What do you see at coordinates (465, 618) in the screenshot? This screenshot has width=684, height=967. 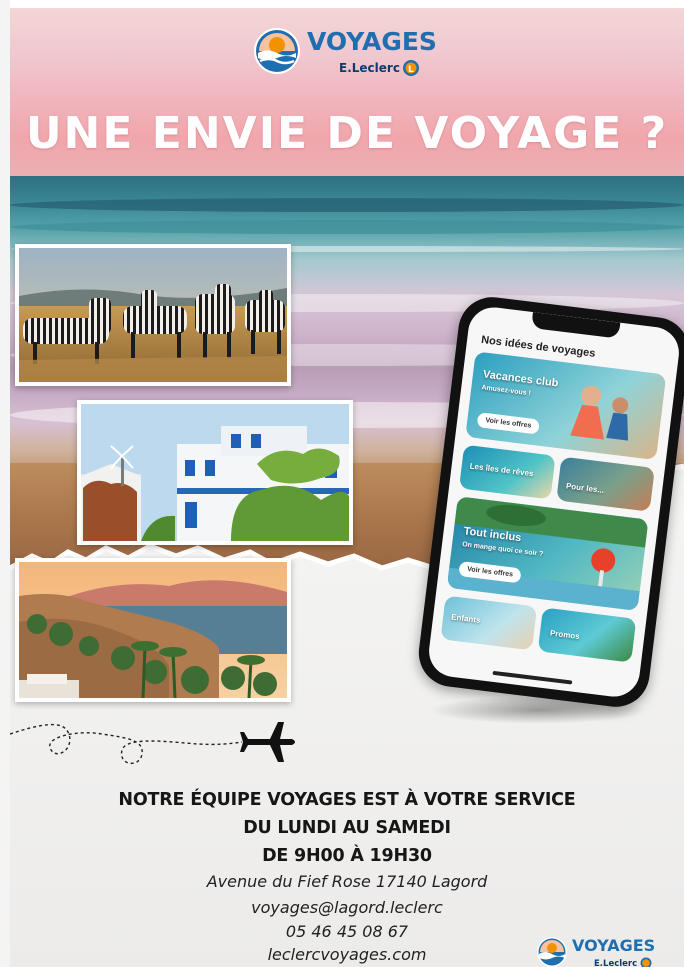 I see `card-label: Enfants` at bounding box center [465, 618].